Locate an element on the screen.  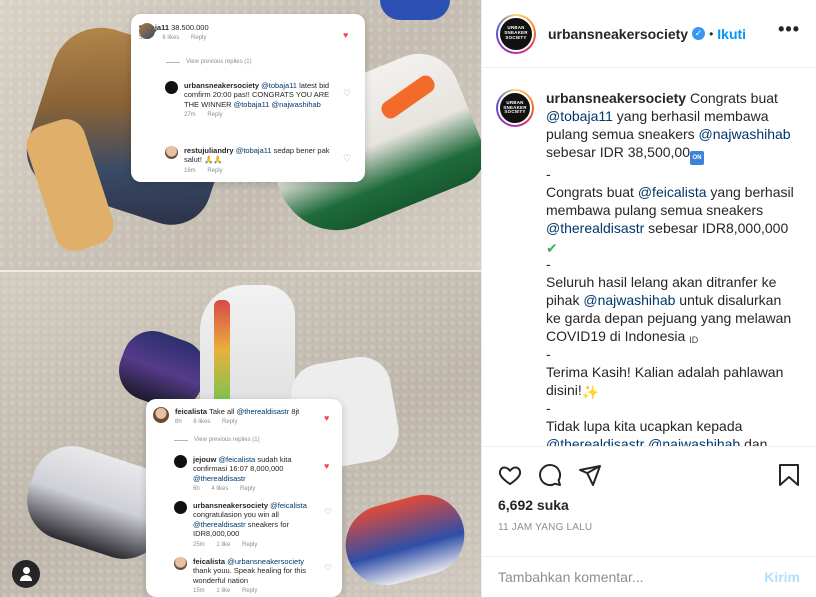
comment-username: jejouw is located at coordinates (205, 459).